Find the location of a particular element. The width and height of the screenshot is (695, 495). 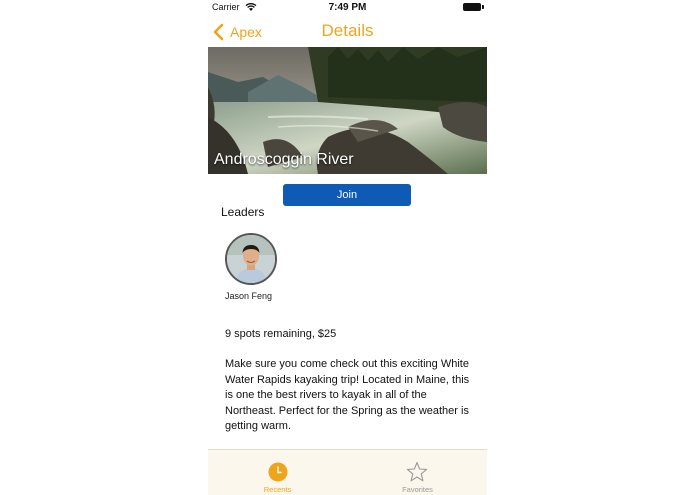

join-button: Join is located at coordinates (347, 195).